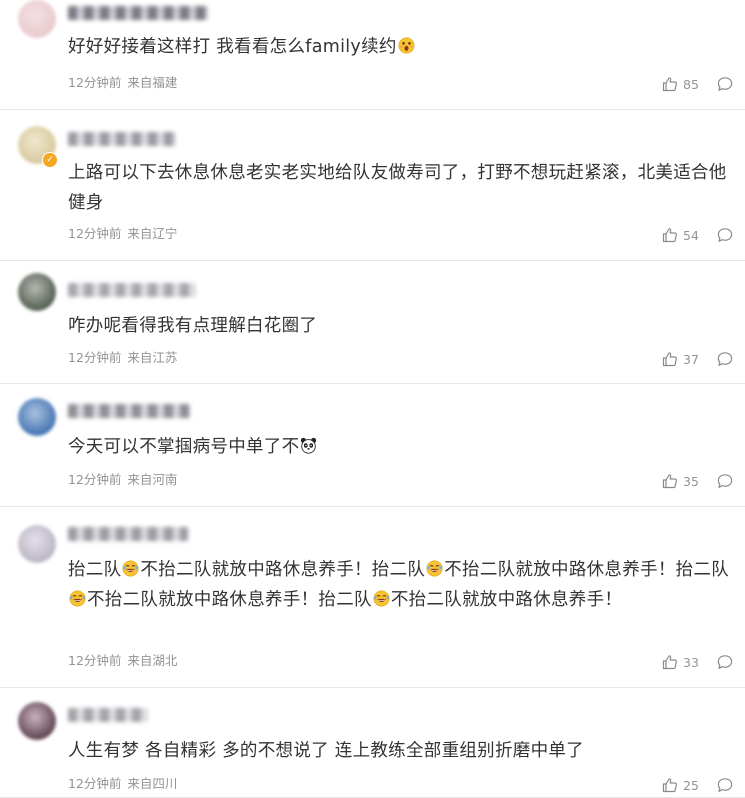 This screenshot has width=745, height=798. I want to click on comment-actions: 35, so click(697, 481).